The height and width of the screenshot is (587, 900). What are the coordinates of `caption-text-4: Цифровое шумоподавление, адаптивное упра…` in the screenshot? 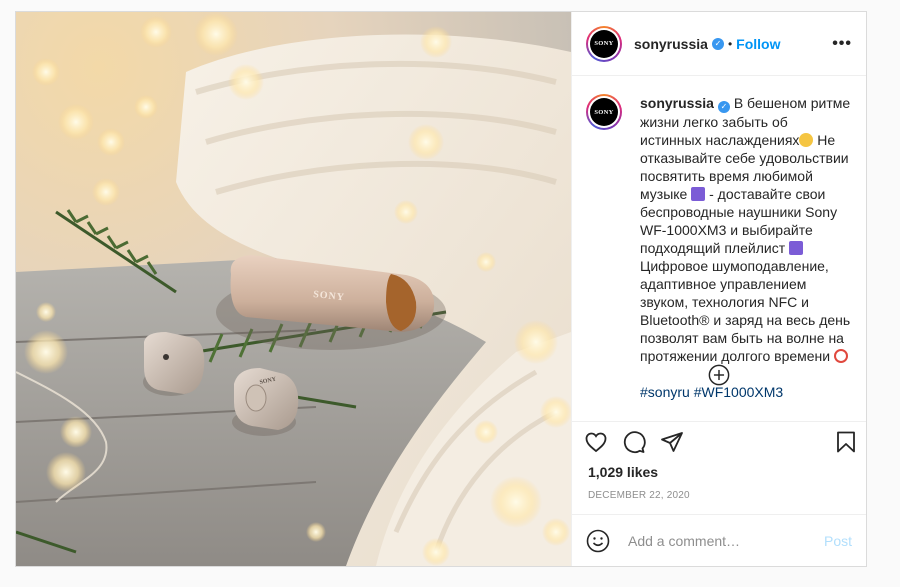 It's located at (745, 311).